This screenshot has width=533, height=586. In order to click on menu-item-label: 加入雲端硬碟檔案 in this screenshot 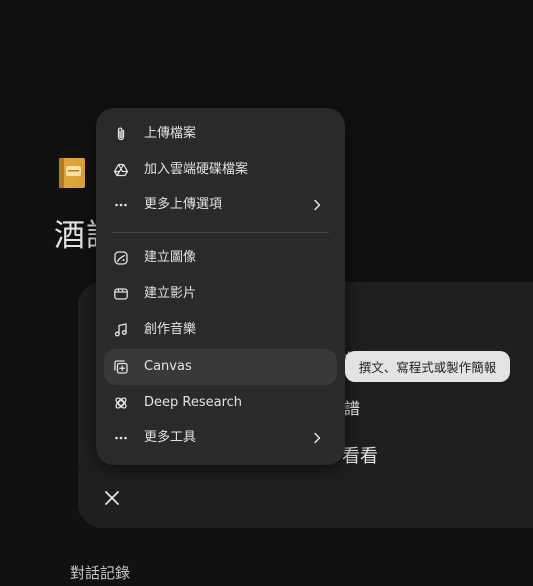, I will do `click(196, 169)`.